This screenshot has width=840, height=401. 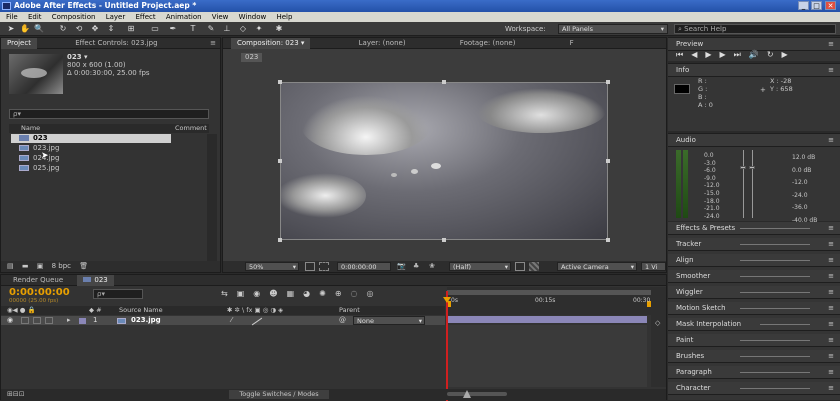 What do you see at coordinates (25, 266) in the screenshot?
I see `new-folder-icon: ▬` at bounding box center [25, 266].